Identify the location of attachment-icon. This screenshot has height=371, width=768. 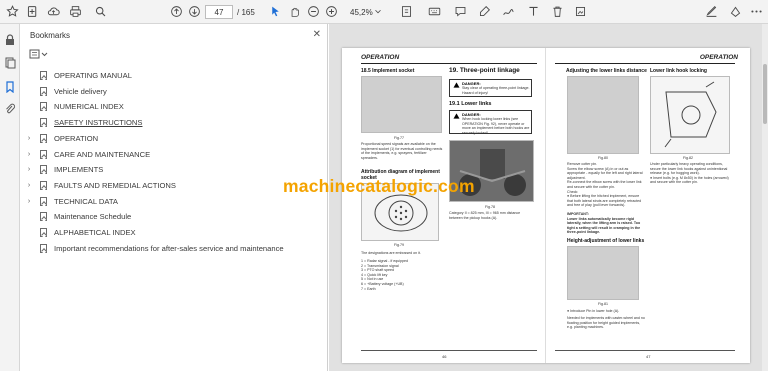
(10, 108).